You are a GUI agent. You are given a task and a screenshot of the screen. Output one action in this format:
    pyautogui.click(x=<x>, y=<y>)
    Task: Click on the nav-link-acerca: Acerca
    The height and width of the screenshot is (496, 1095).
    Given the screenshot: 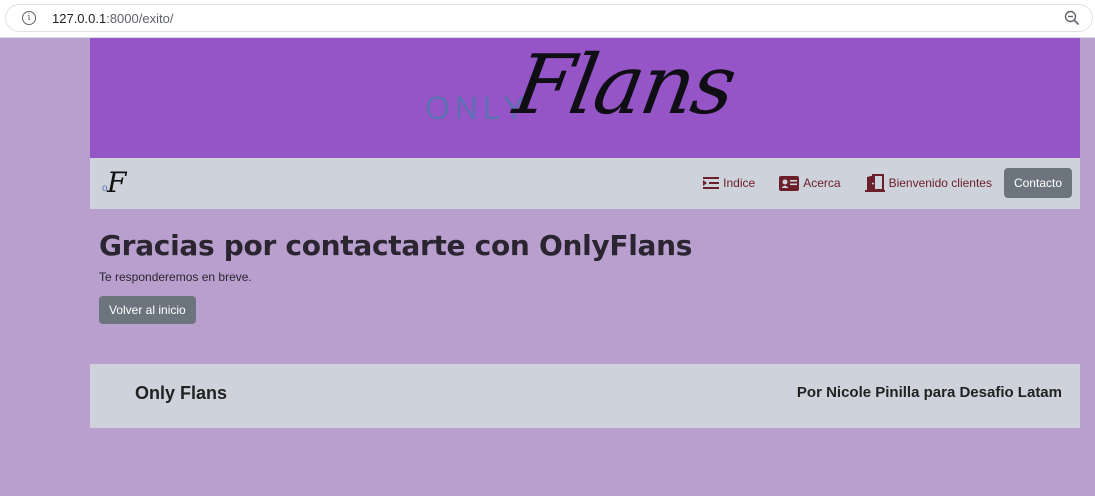 What is the action you would take?
    pyautogui.click(x=810, y=183)
    